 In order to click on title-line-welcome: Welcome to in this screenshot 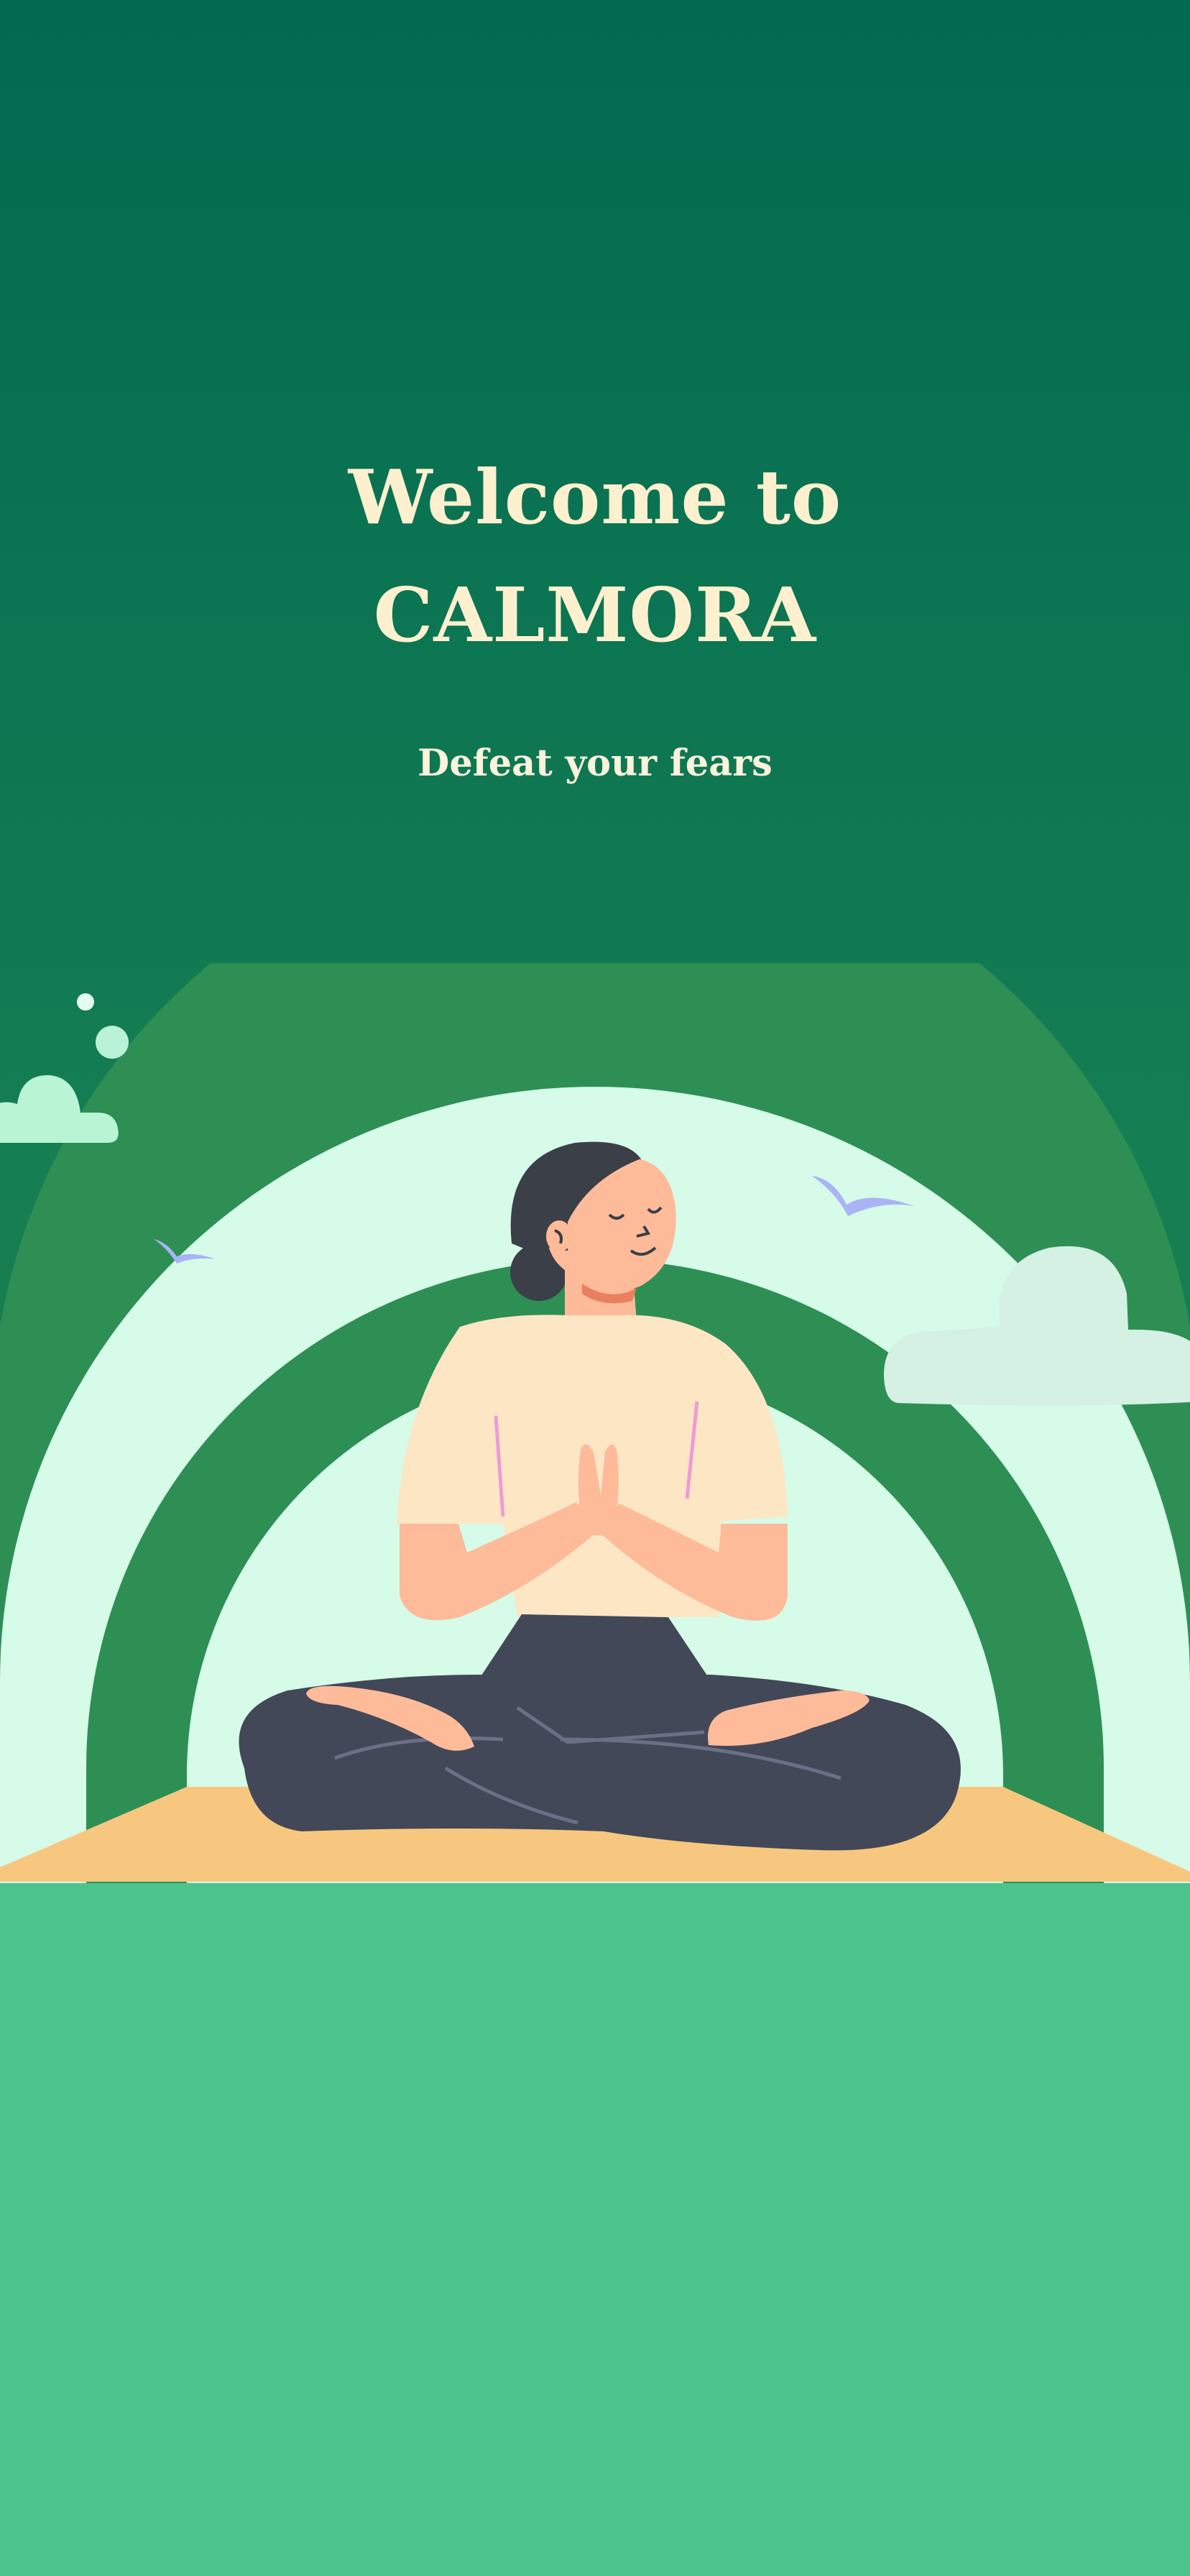, I will do `click(595, 497)`.